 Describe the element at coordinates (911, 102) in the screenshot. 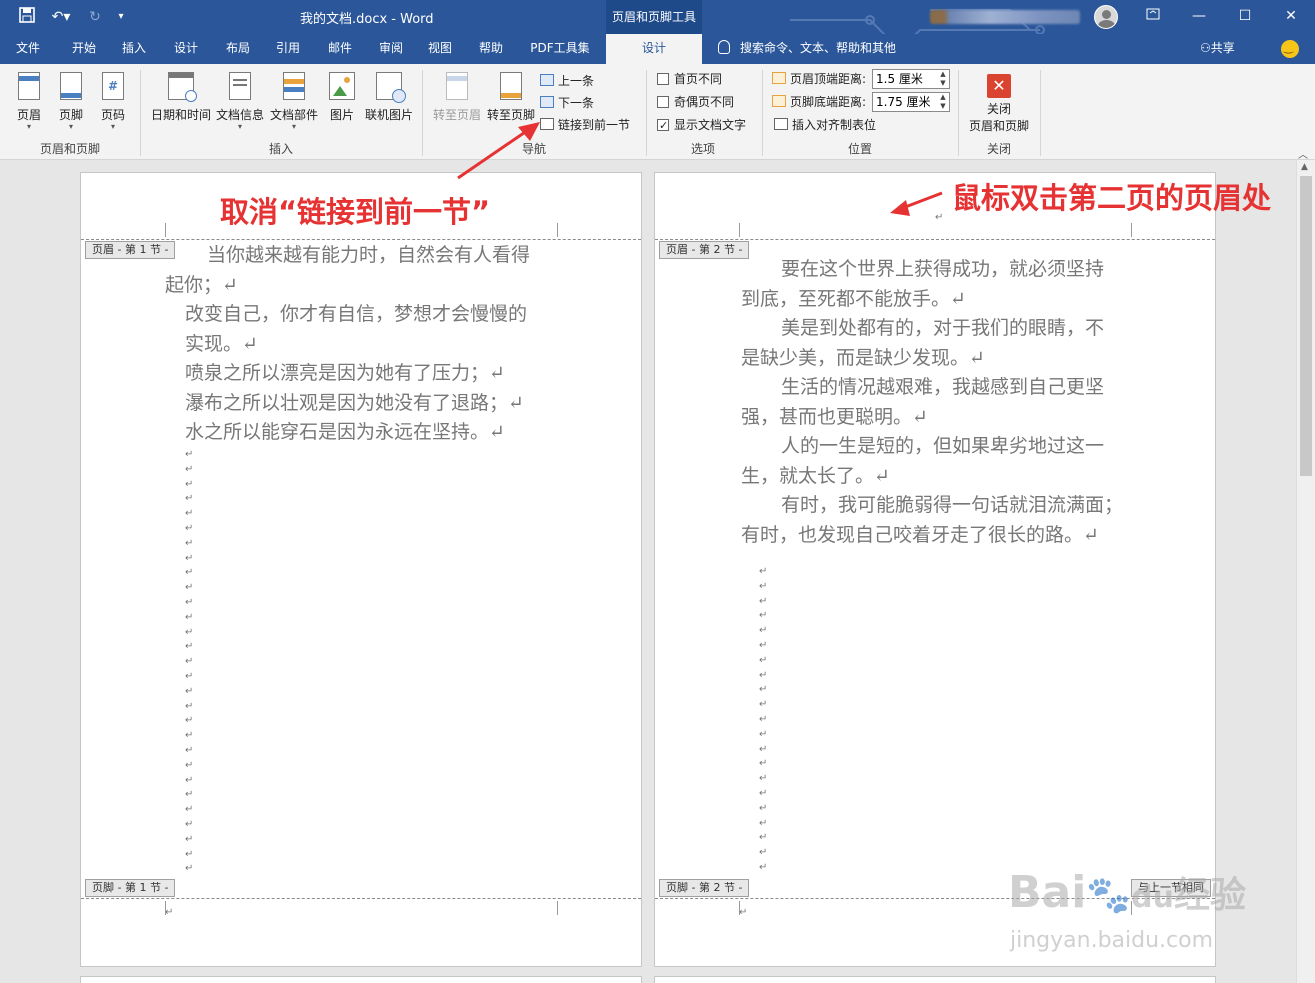

I see `footer-bottom-distance-input: 1.75 厘米 ▲ ▼` at that location.